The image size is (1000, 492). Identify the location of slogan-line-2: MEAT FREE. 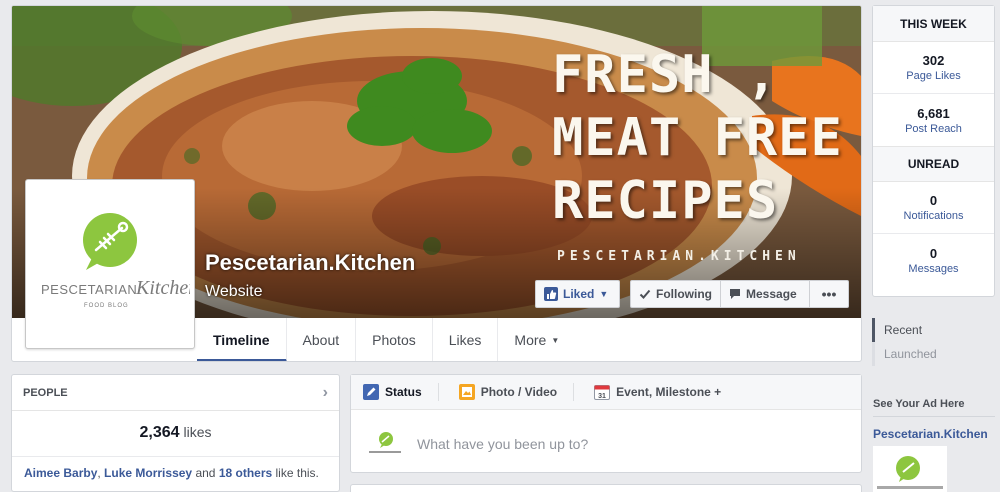
(697, 138).